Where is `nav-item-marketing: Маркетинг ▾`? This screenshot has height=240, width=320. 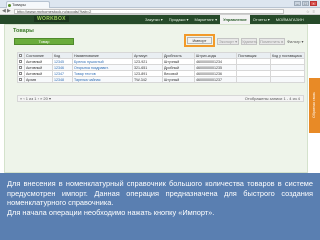
nav-item-marketing: Маркетинг ▾ is located at coordinates (206, 19).